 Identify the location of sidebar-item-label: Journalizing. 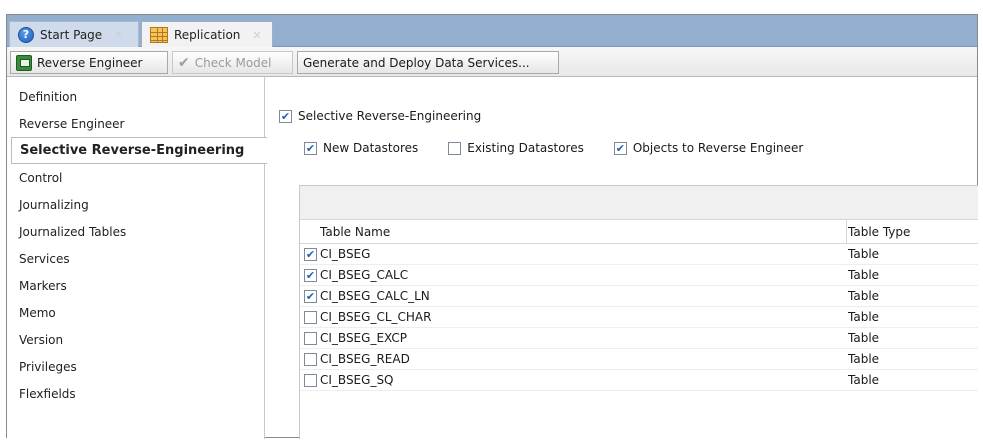
(54, 204).